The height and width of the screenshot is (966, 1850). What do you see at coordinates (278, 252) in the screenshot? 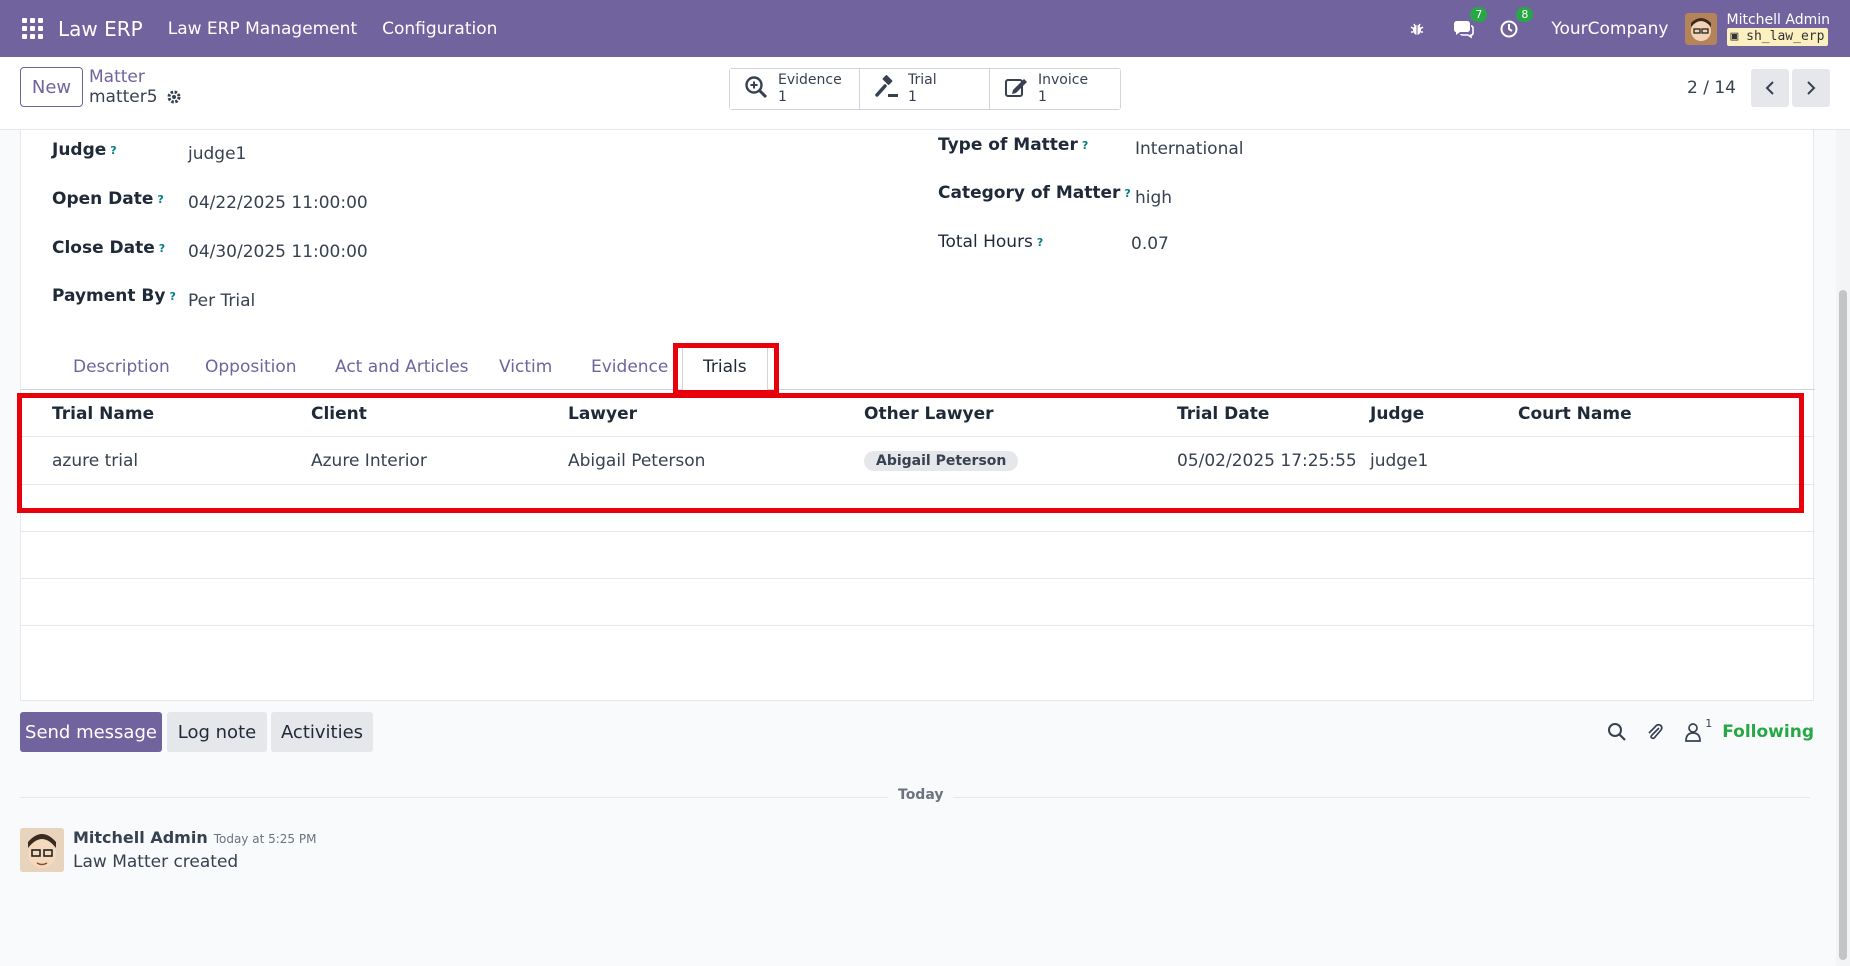
I see `close-date-value: 04/30/2025 11:00:00` at bounding box center [278, 252].